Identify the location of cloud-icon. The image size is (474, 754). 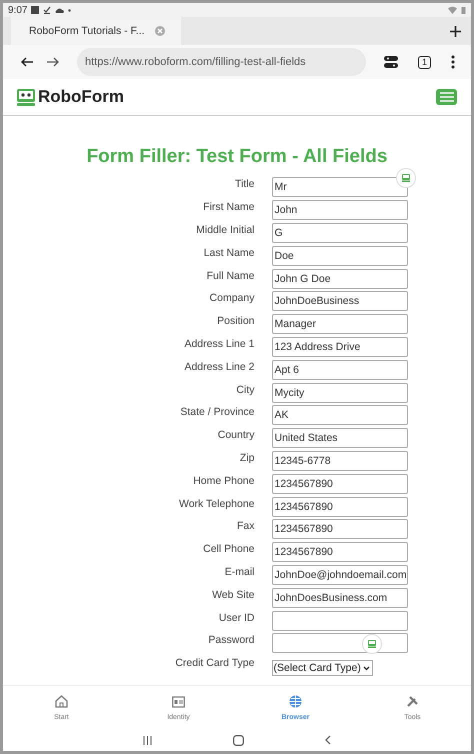
(59, 10).